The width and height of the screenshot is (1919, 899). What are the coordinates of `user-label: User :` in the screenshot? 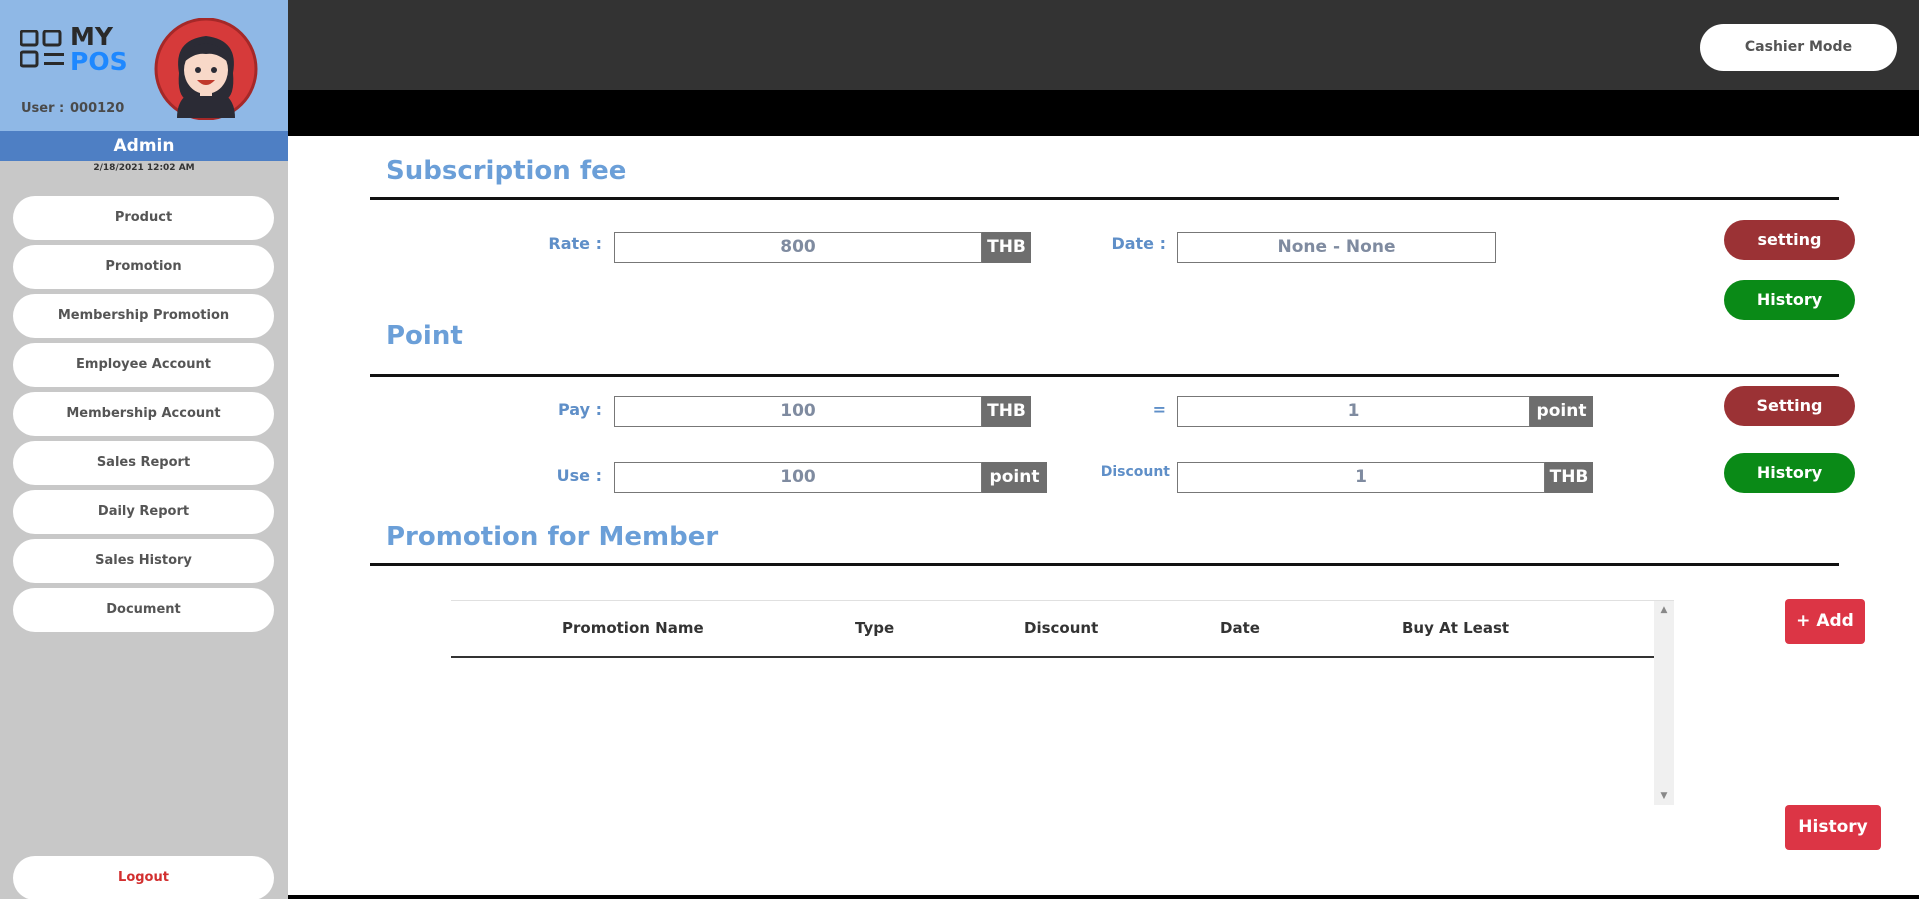 It's located at (43, 108).